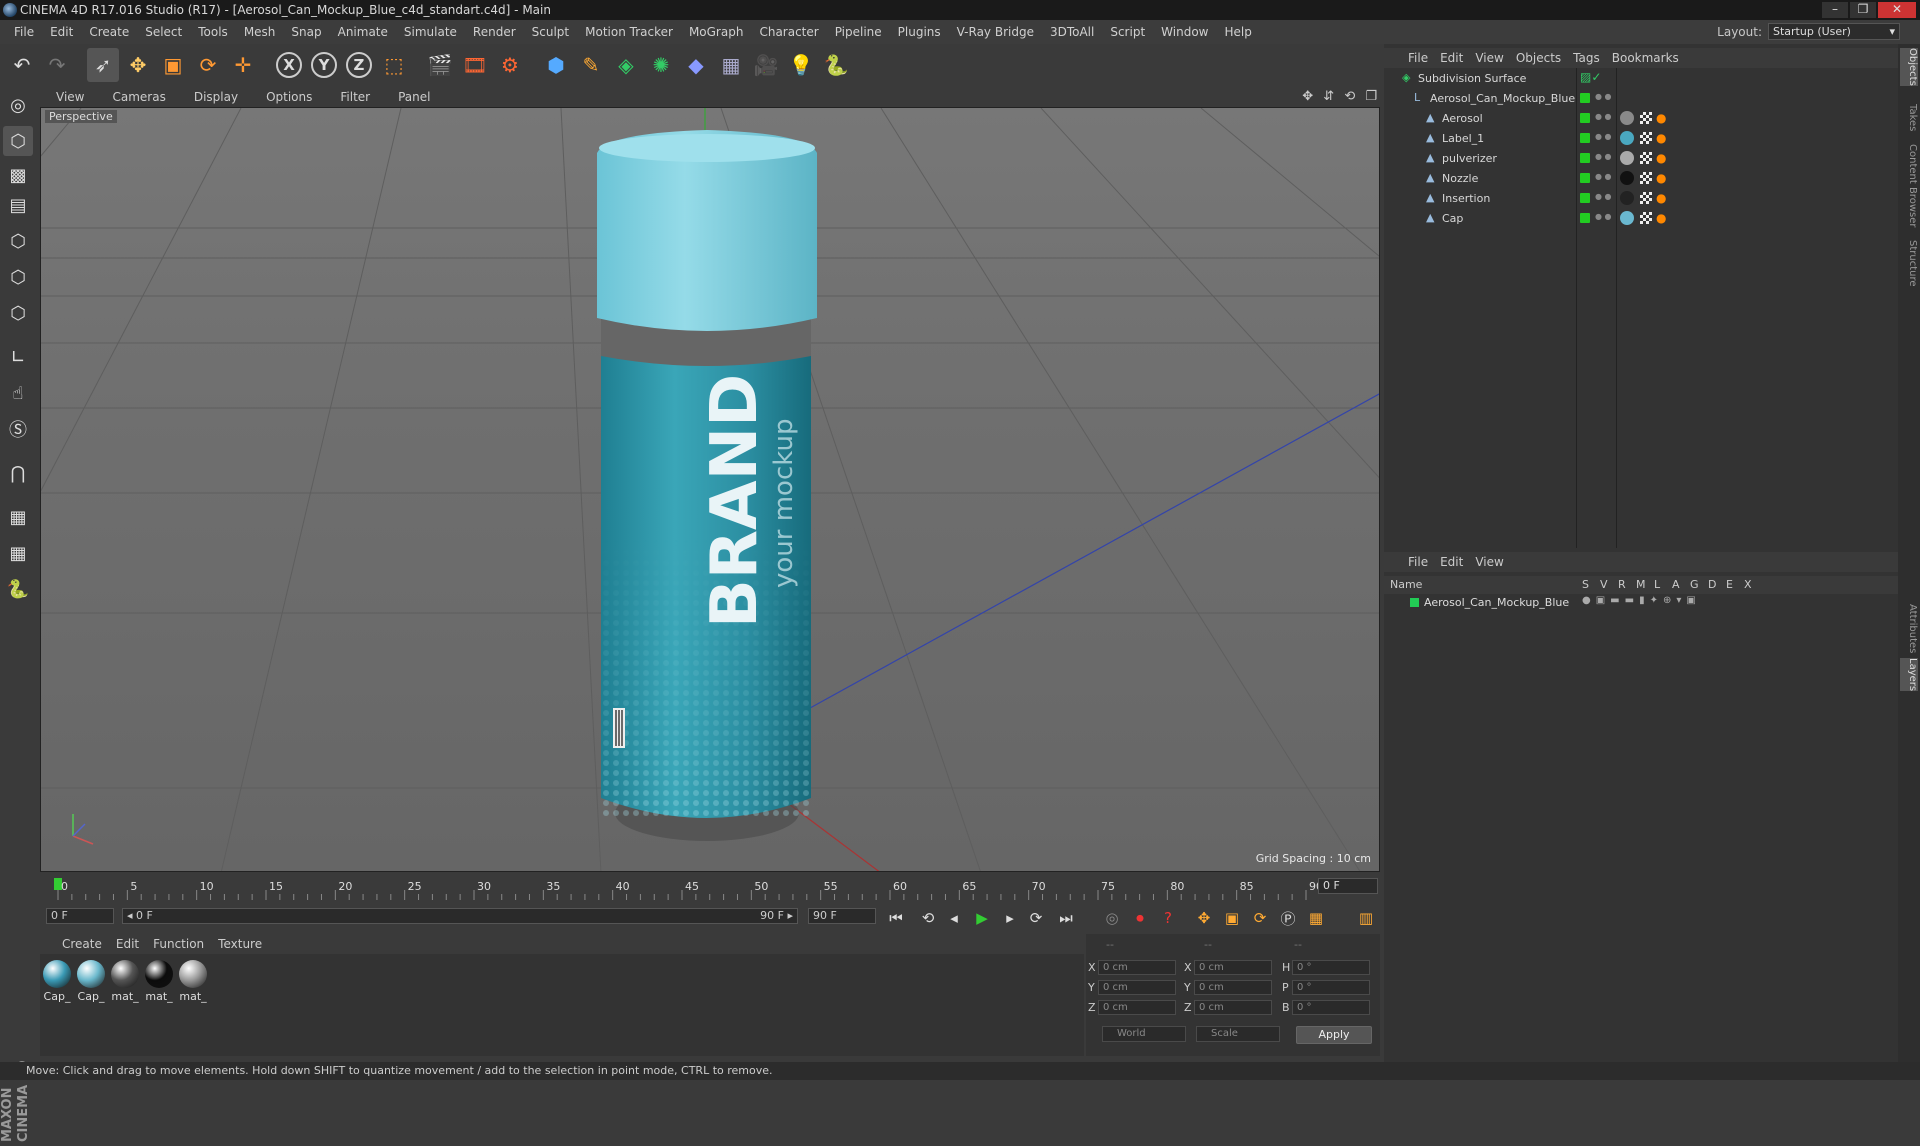 The height and width of the screenshot is (1146, 1920). What do you see at coordinates (928, 918) in the screenshot?
I see `prev-key-icon: ⟲` at bounding box center [928, 918].